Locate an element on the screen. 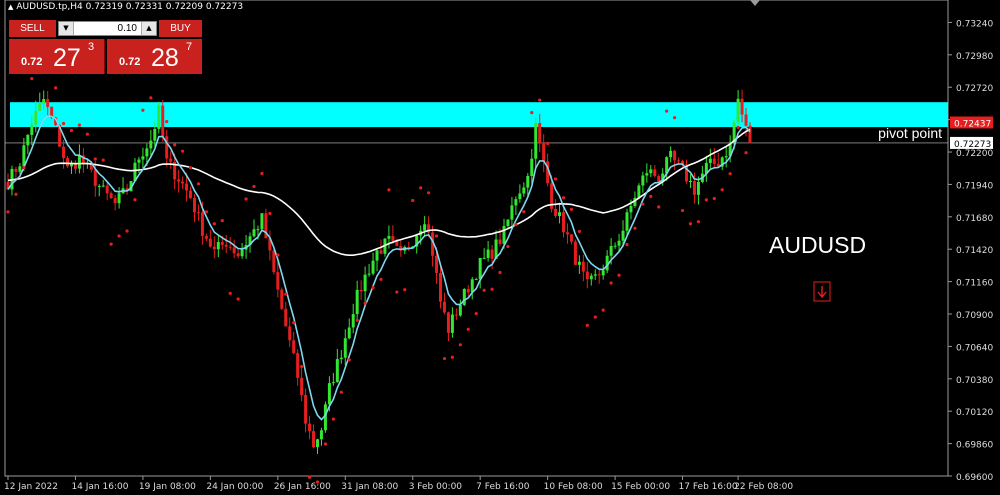 The image size is (1000, 495). x-tick-label: 26 Jan 16:00 is located at coordinates (302, 487).